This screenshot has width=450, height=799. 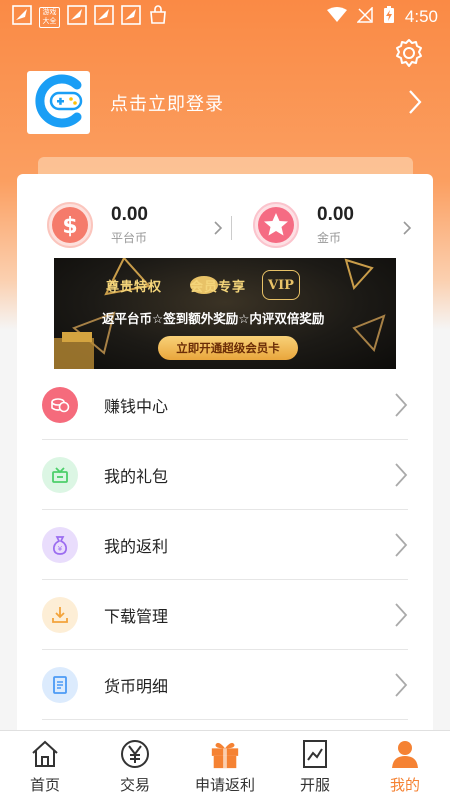 What do you see at coordinates (60, 404) in the screenshot?
I see `coins-icon` at bounding box center [60, 404].